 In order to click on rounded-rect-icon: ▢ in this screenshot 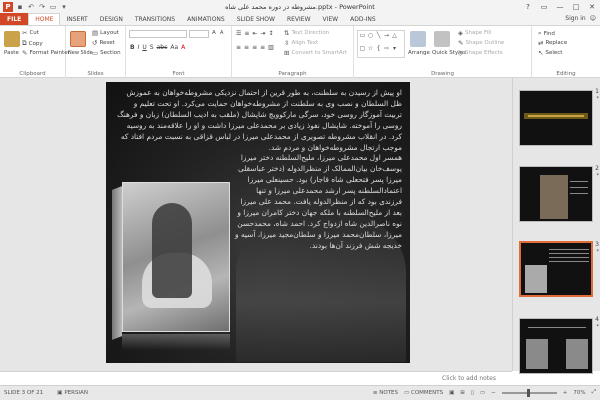, I will do `click(362, 48)`.